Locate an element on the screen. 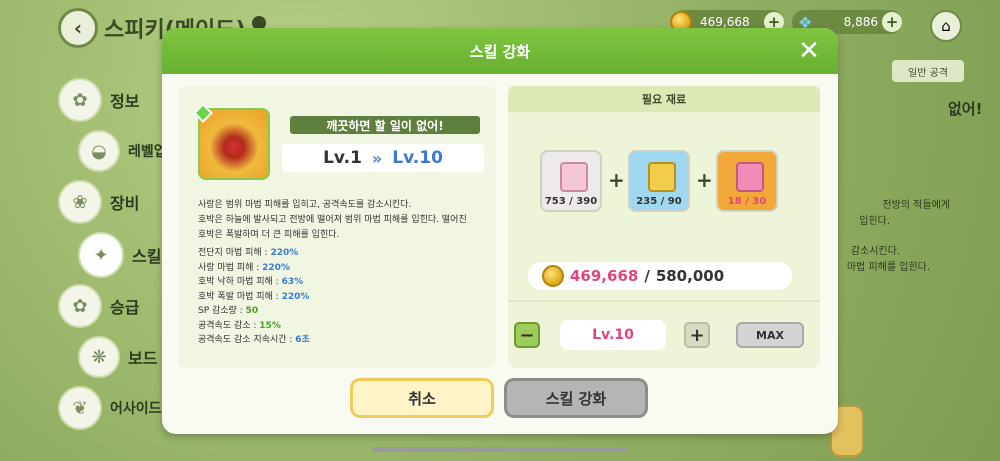 This screenshot has height=461, width=1000. stat-row: SP 감소량 : 50 is located at coordinates (343, 311).